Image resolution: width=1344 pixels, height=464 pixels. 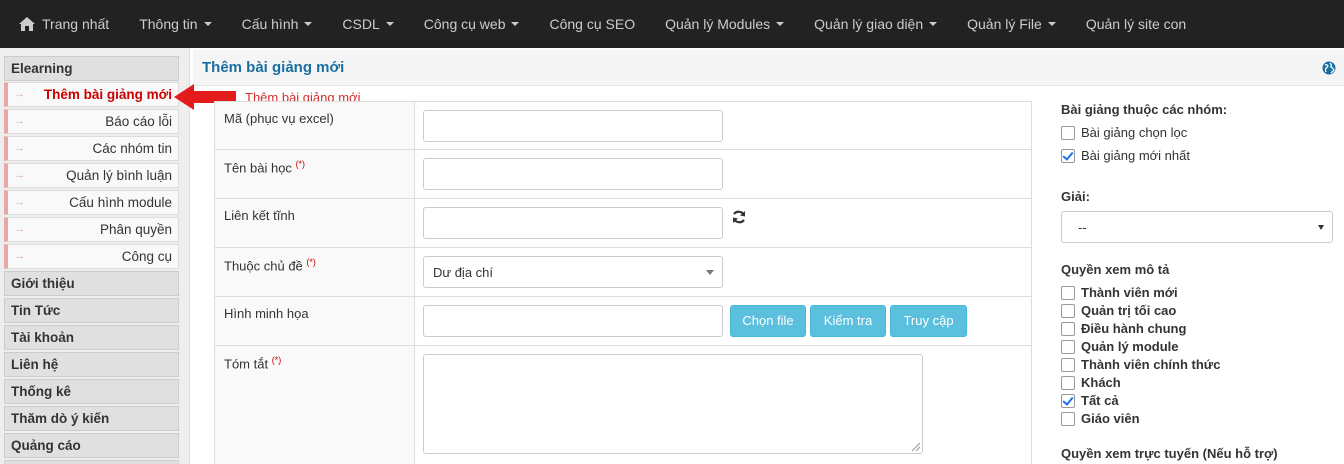 I want to click on form-row-name: Tên bài học (*), so click(x=623, y=174).